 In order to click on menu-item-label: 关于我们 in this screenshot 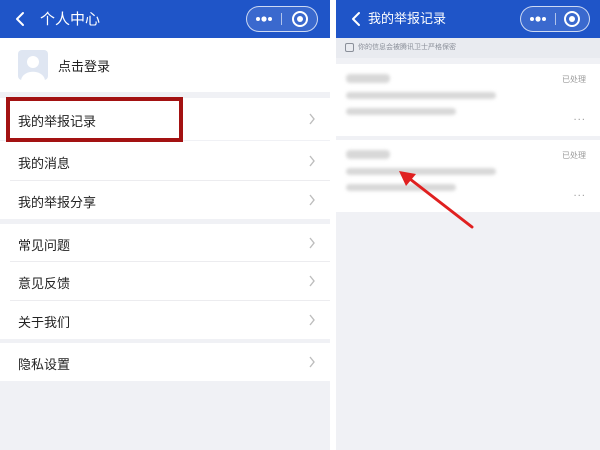, I will do `click(44, 323)`.